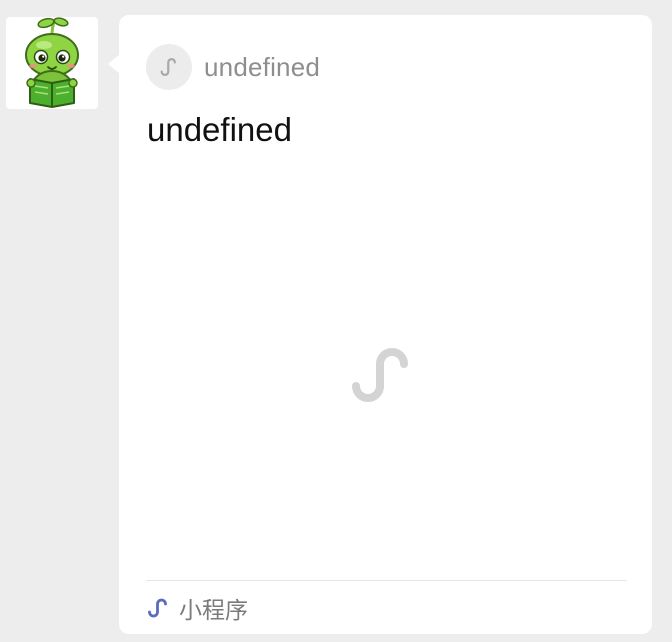  I want to click on card-footer: 小程序, so click(197, 608).